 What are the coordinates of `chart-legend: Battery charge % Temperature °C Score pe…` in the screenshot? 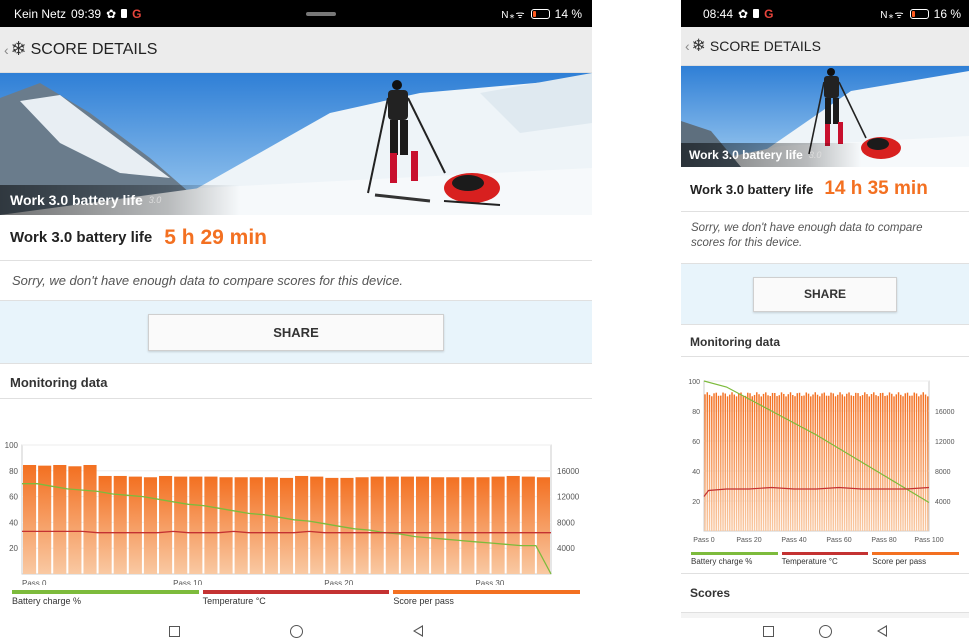 It's located at (825, 559).